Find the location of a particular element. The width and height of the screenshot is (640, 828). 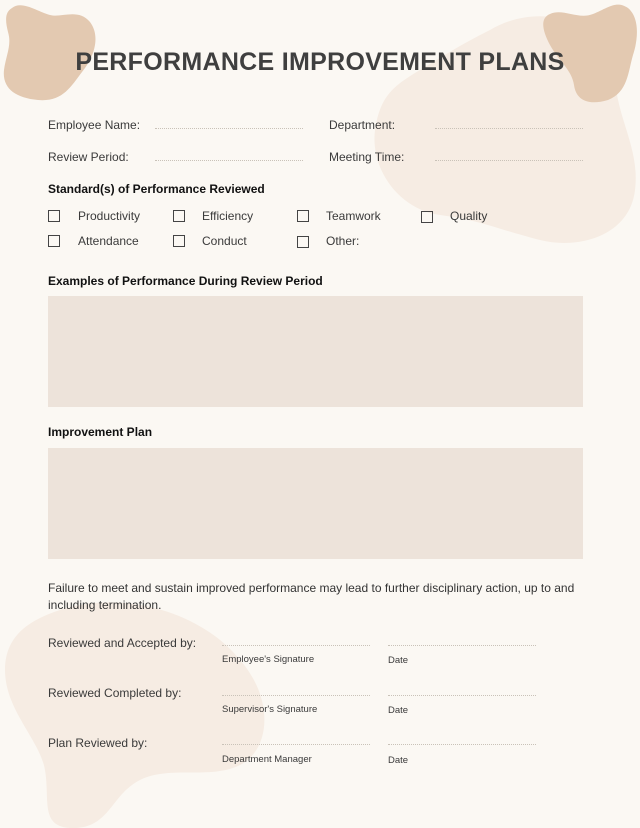

checkbox-other is located at coordinates (303, 242).